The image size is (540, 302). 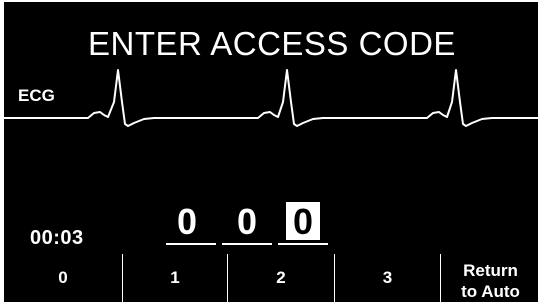 I want to click on return-to-auto-label: Return to Auto, so click(x=490, y=278).